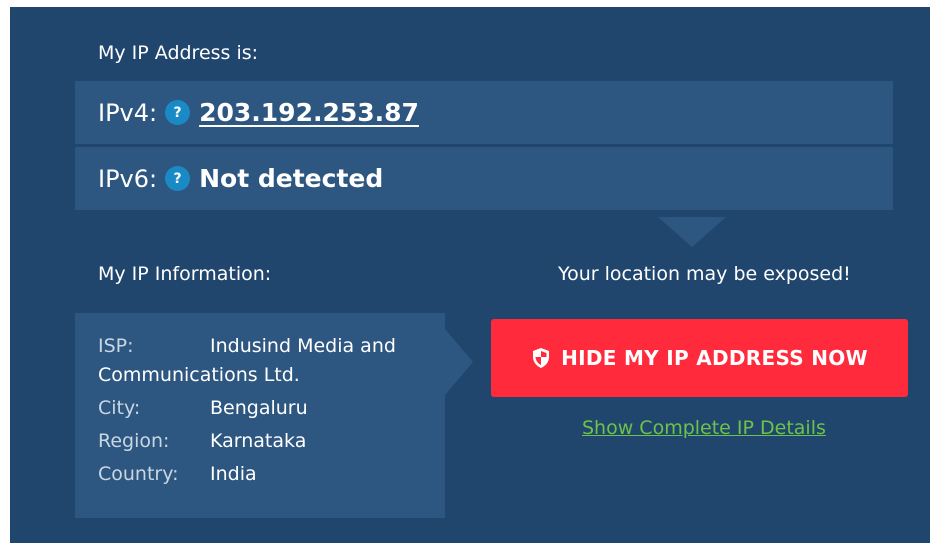  I want to click on region-key: Region:, so click(134, 441).